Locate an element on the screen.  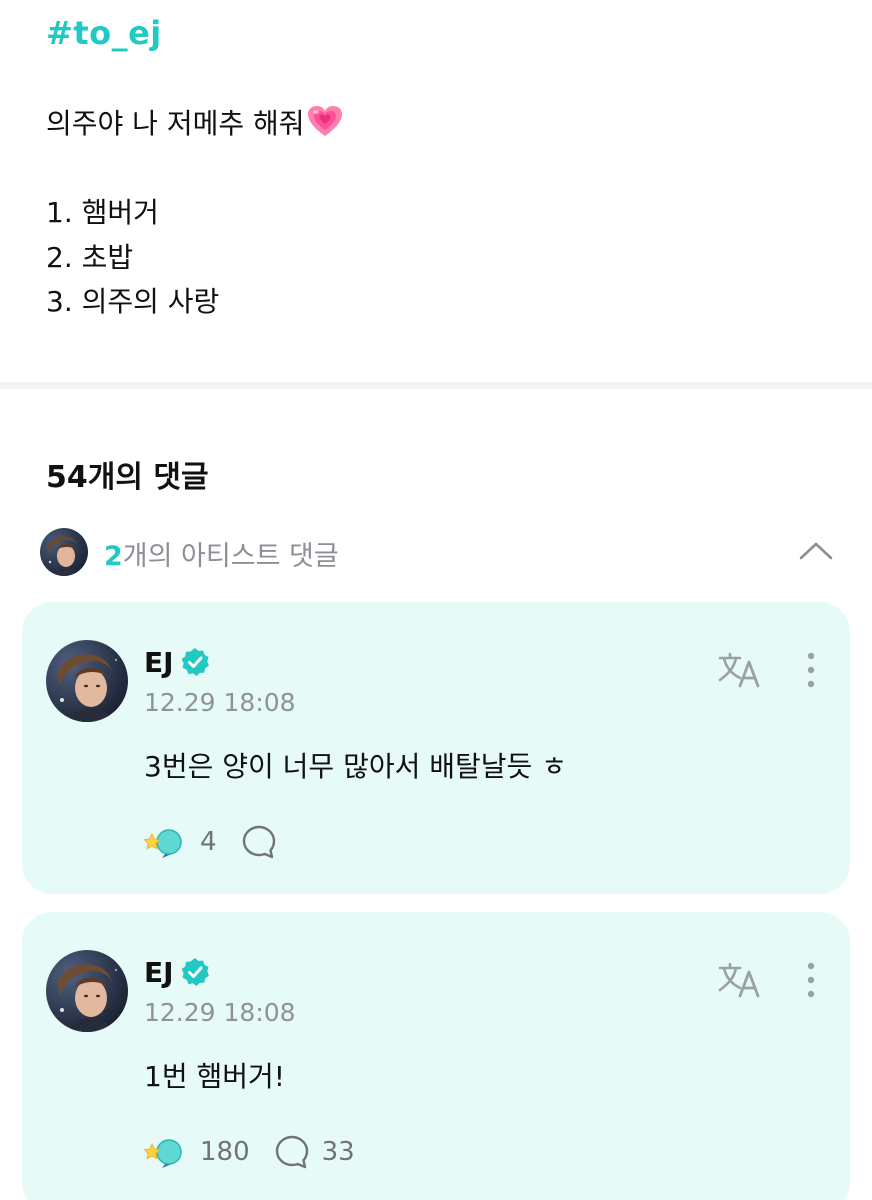
post-line-1-text: 의주야 나 저메추 해줘 is located at coordinates (175, 123).